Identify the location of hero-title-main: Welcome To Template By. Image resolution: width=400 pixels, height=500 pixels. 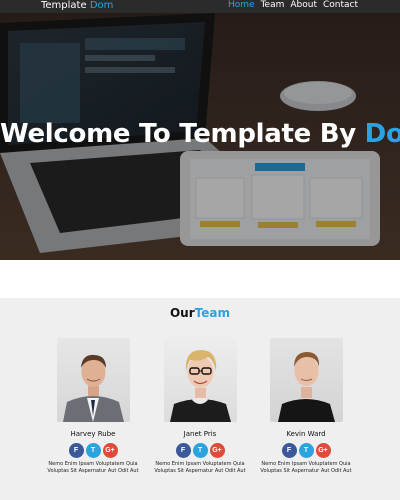
(178, 134).